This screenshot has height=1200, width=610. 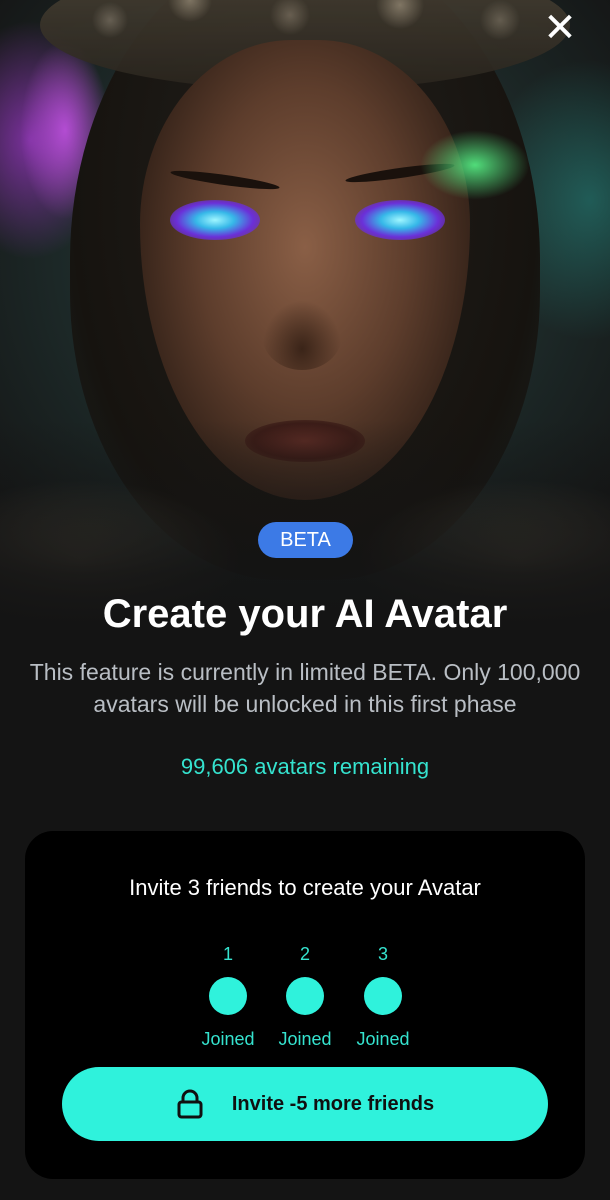 I want to click on invite-friends-button: Invite -5 more friends, so click(x=305, y=1104).